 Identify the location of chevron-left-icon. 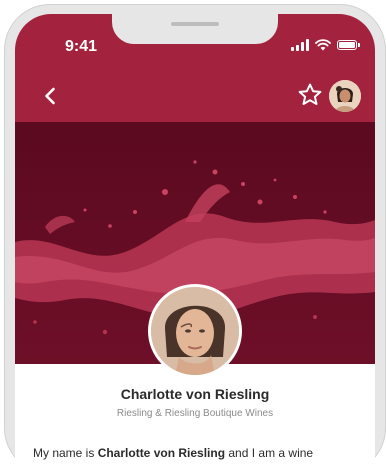
(51, 96).